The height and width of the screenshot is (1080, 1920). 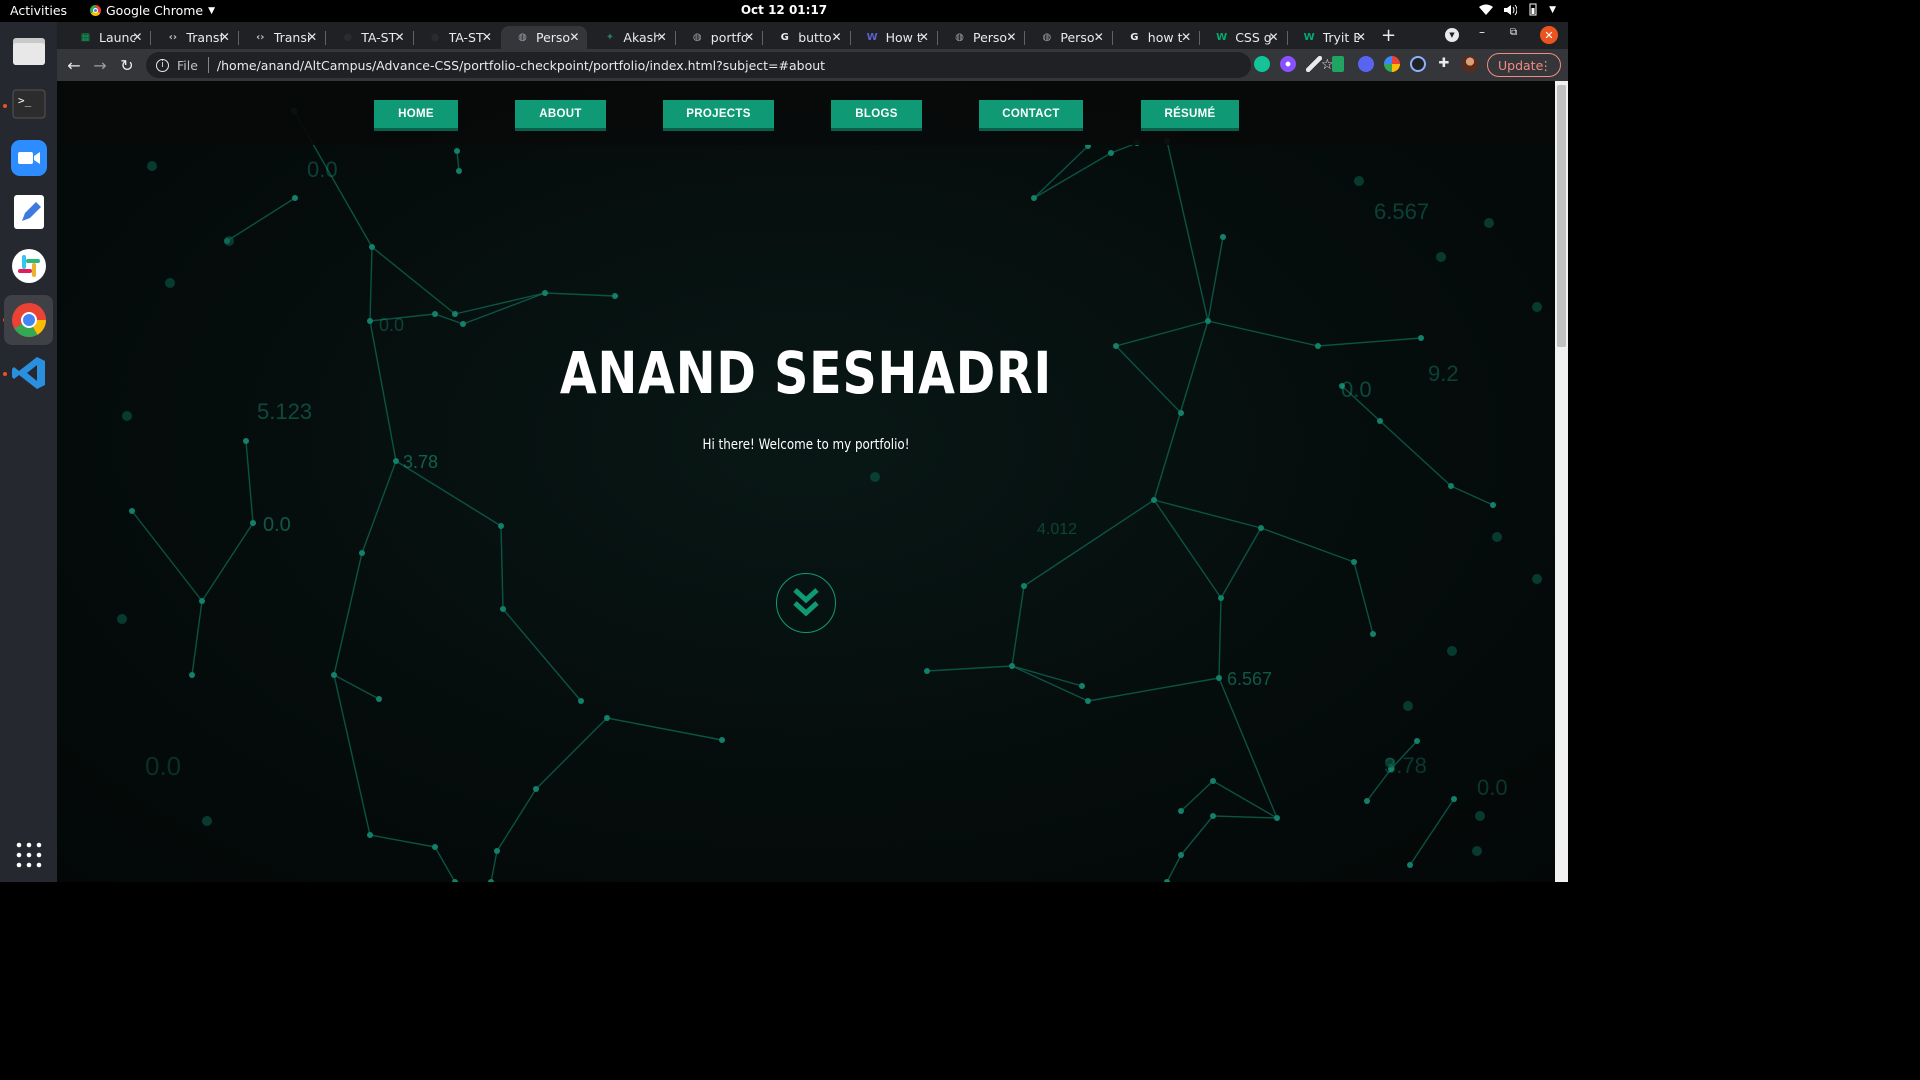 I want to click on color-picker-icon, so click(x=1392, y=64).